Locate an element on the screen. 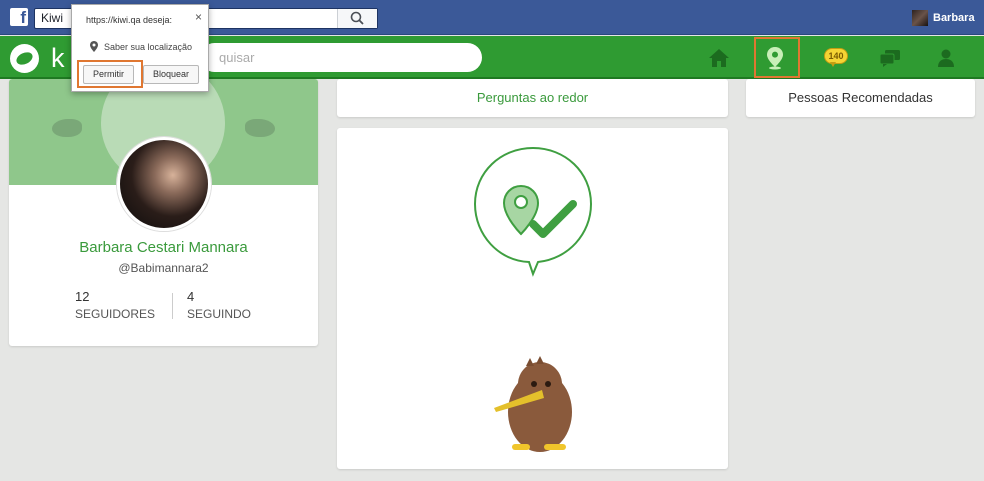 This screenshot has width=984, height=481. followers-label: SEGUIDORES is located at coordinates (115, 314).